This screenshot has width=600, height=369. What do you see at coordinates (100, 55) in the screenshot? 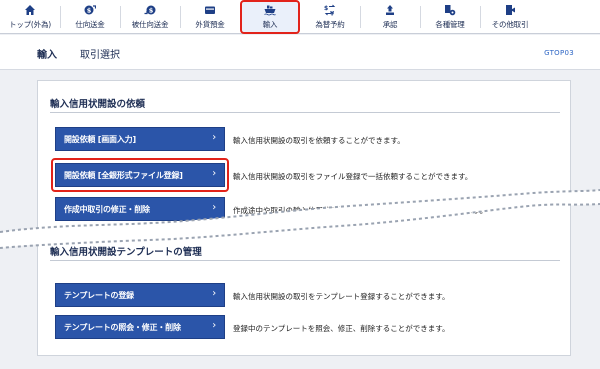
I see `page-subtitle: 取引選択` at bounding box center [100, 55].